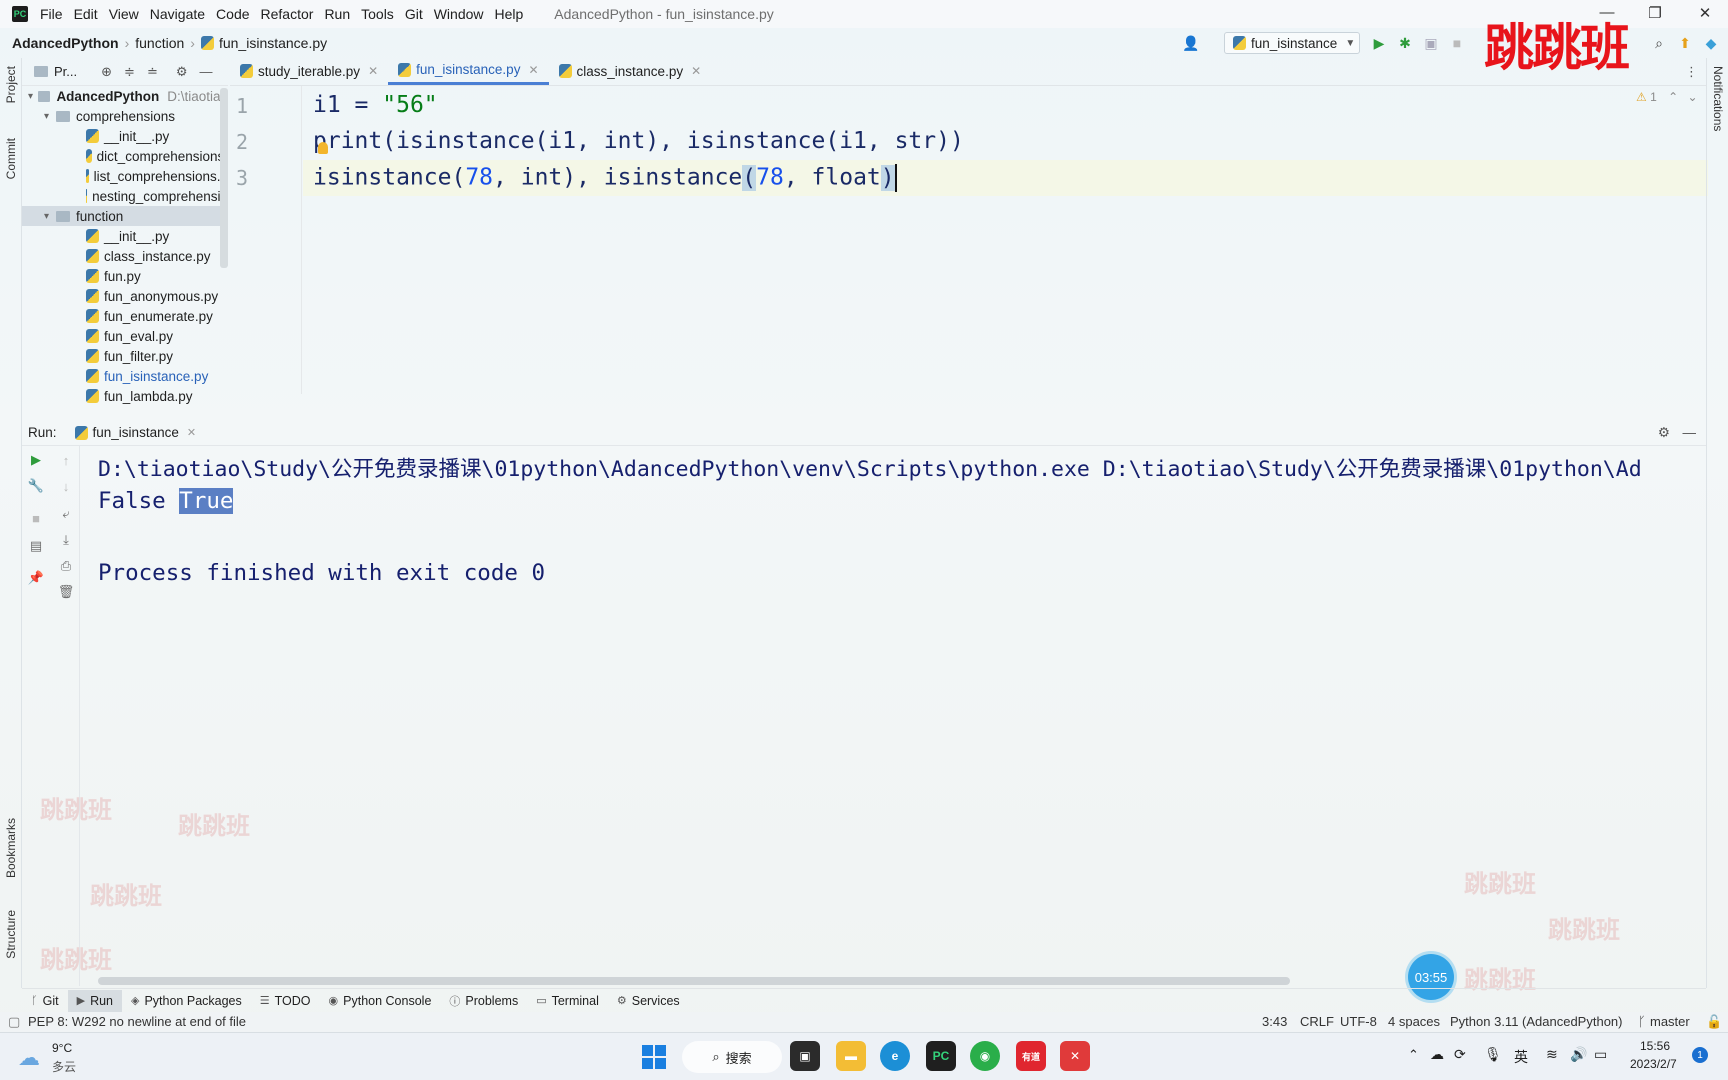 The image size is (1728, 1080). I want to click on menu-tools: Tools, so click(377, 14).